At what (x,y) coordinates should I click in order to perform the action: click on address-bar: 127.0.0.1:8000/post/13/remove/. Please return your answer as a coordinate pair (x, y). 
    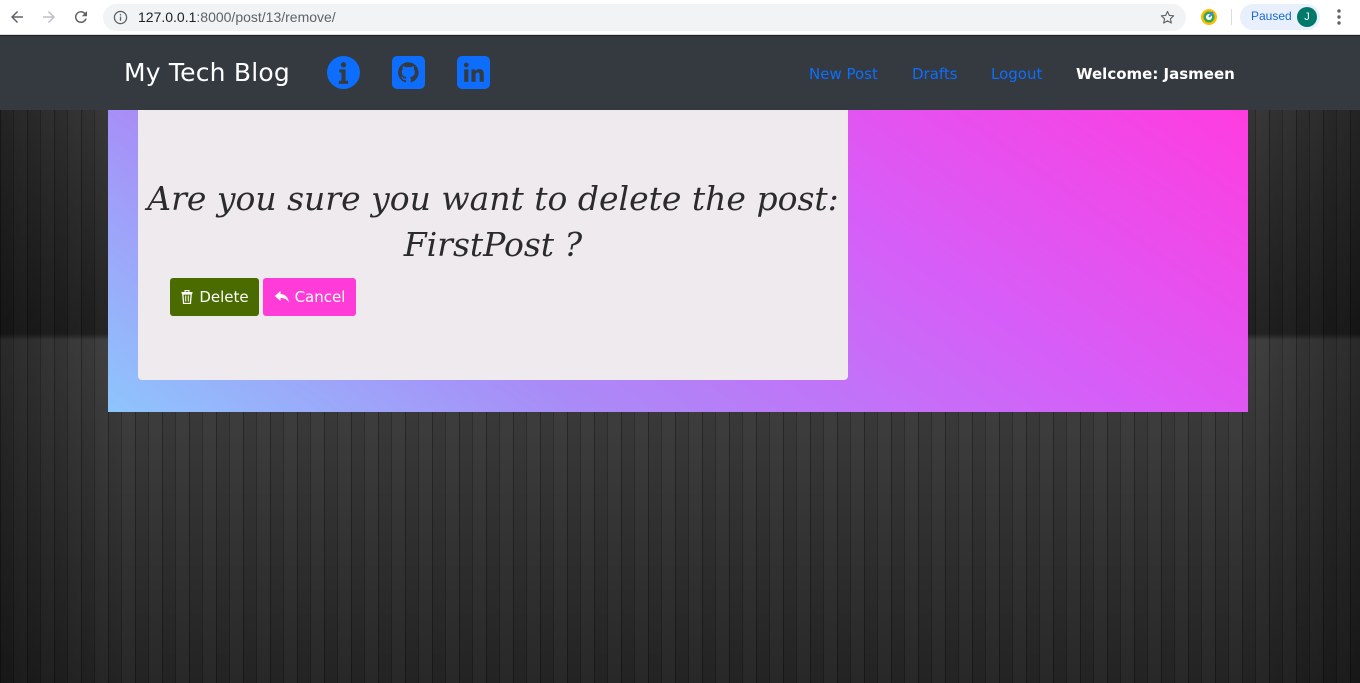
    Looking at the image, I should click on (644, 17).